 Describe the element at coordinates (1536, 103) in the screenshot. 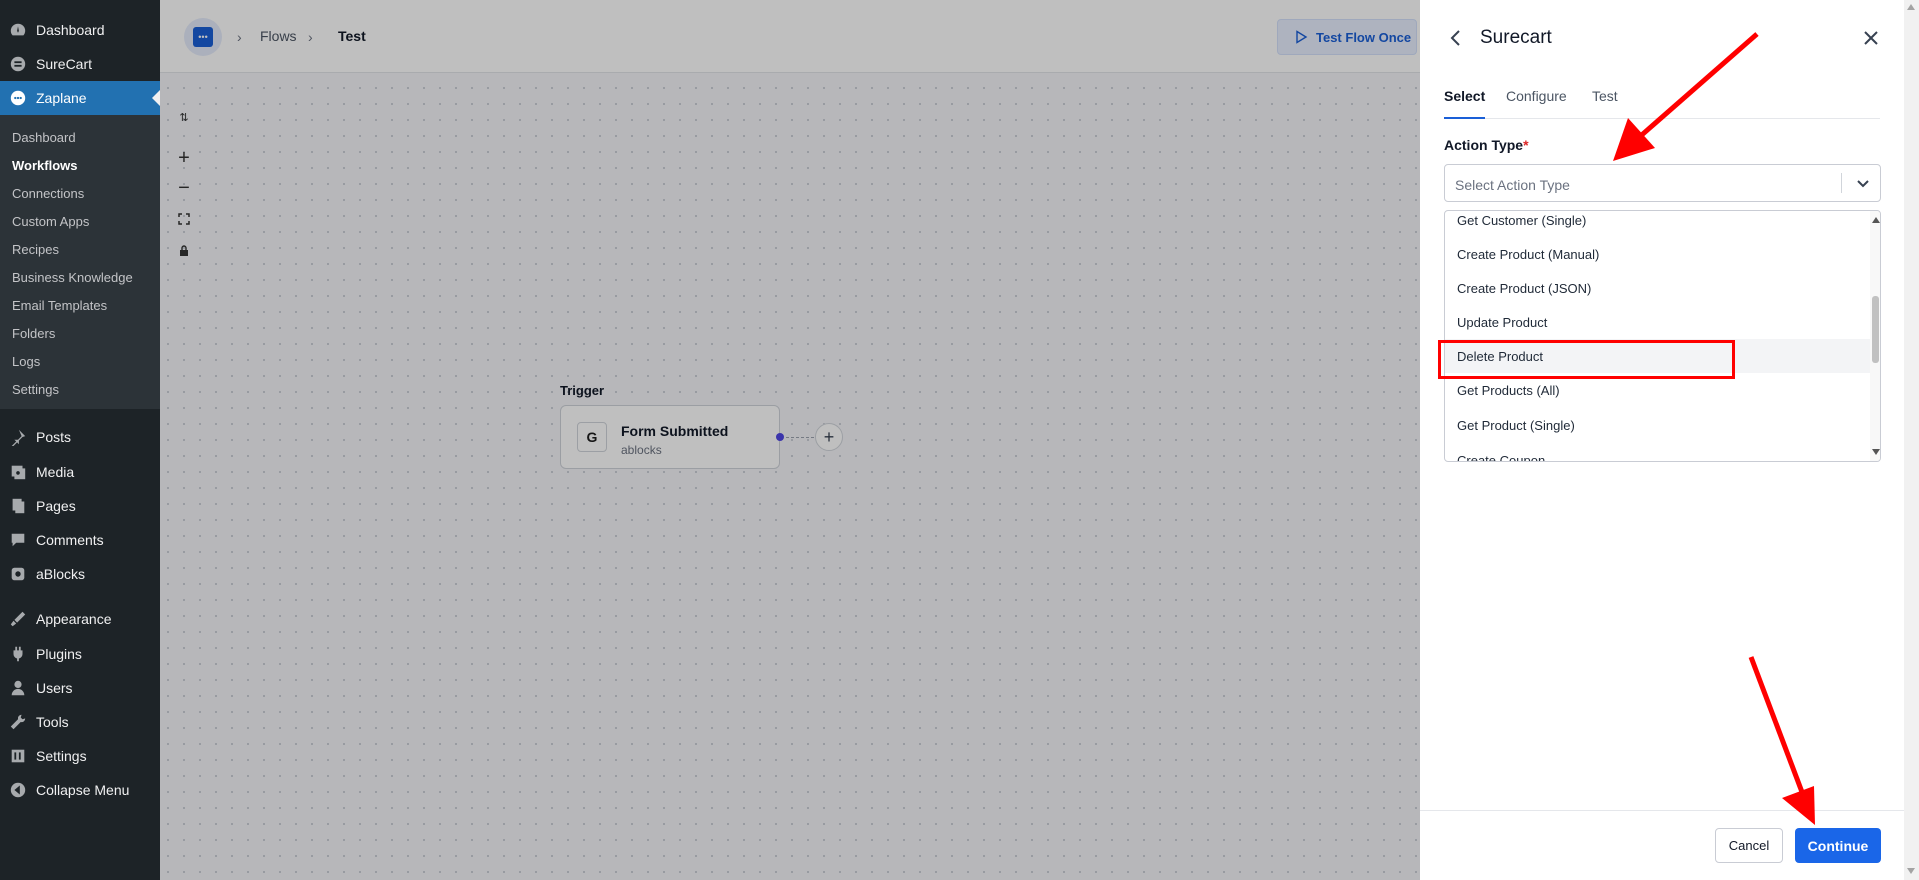

I see `tab-configure: Configure` at that location.